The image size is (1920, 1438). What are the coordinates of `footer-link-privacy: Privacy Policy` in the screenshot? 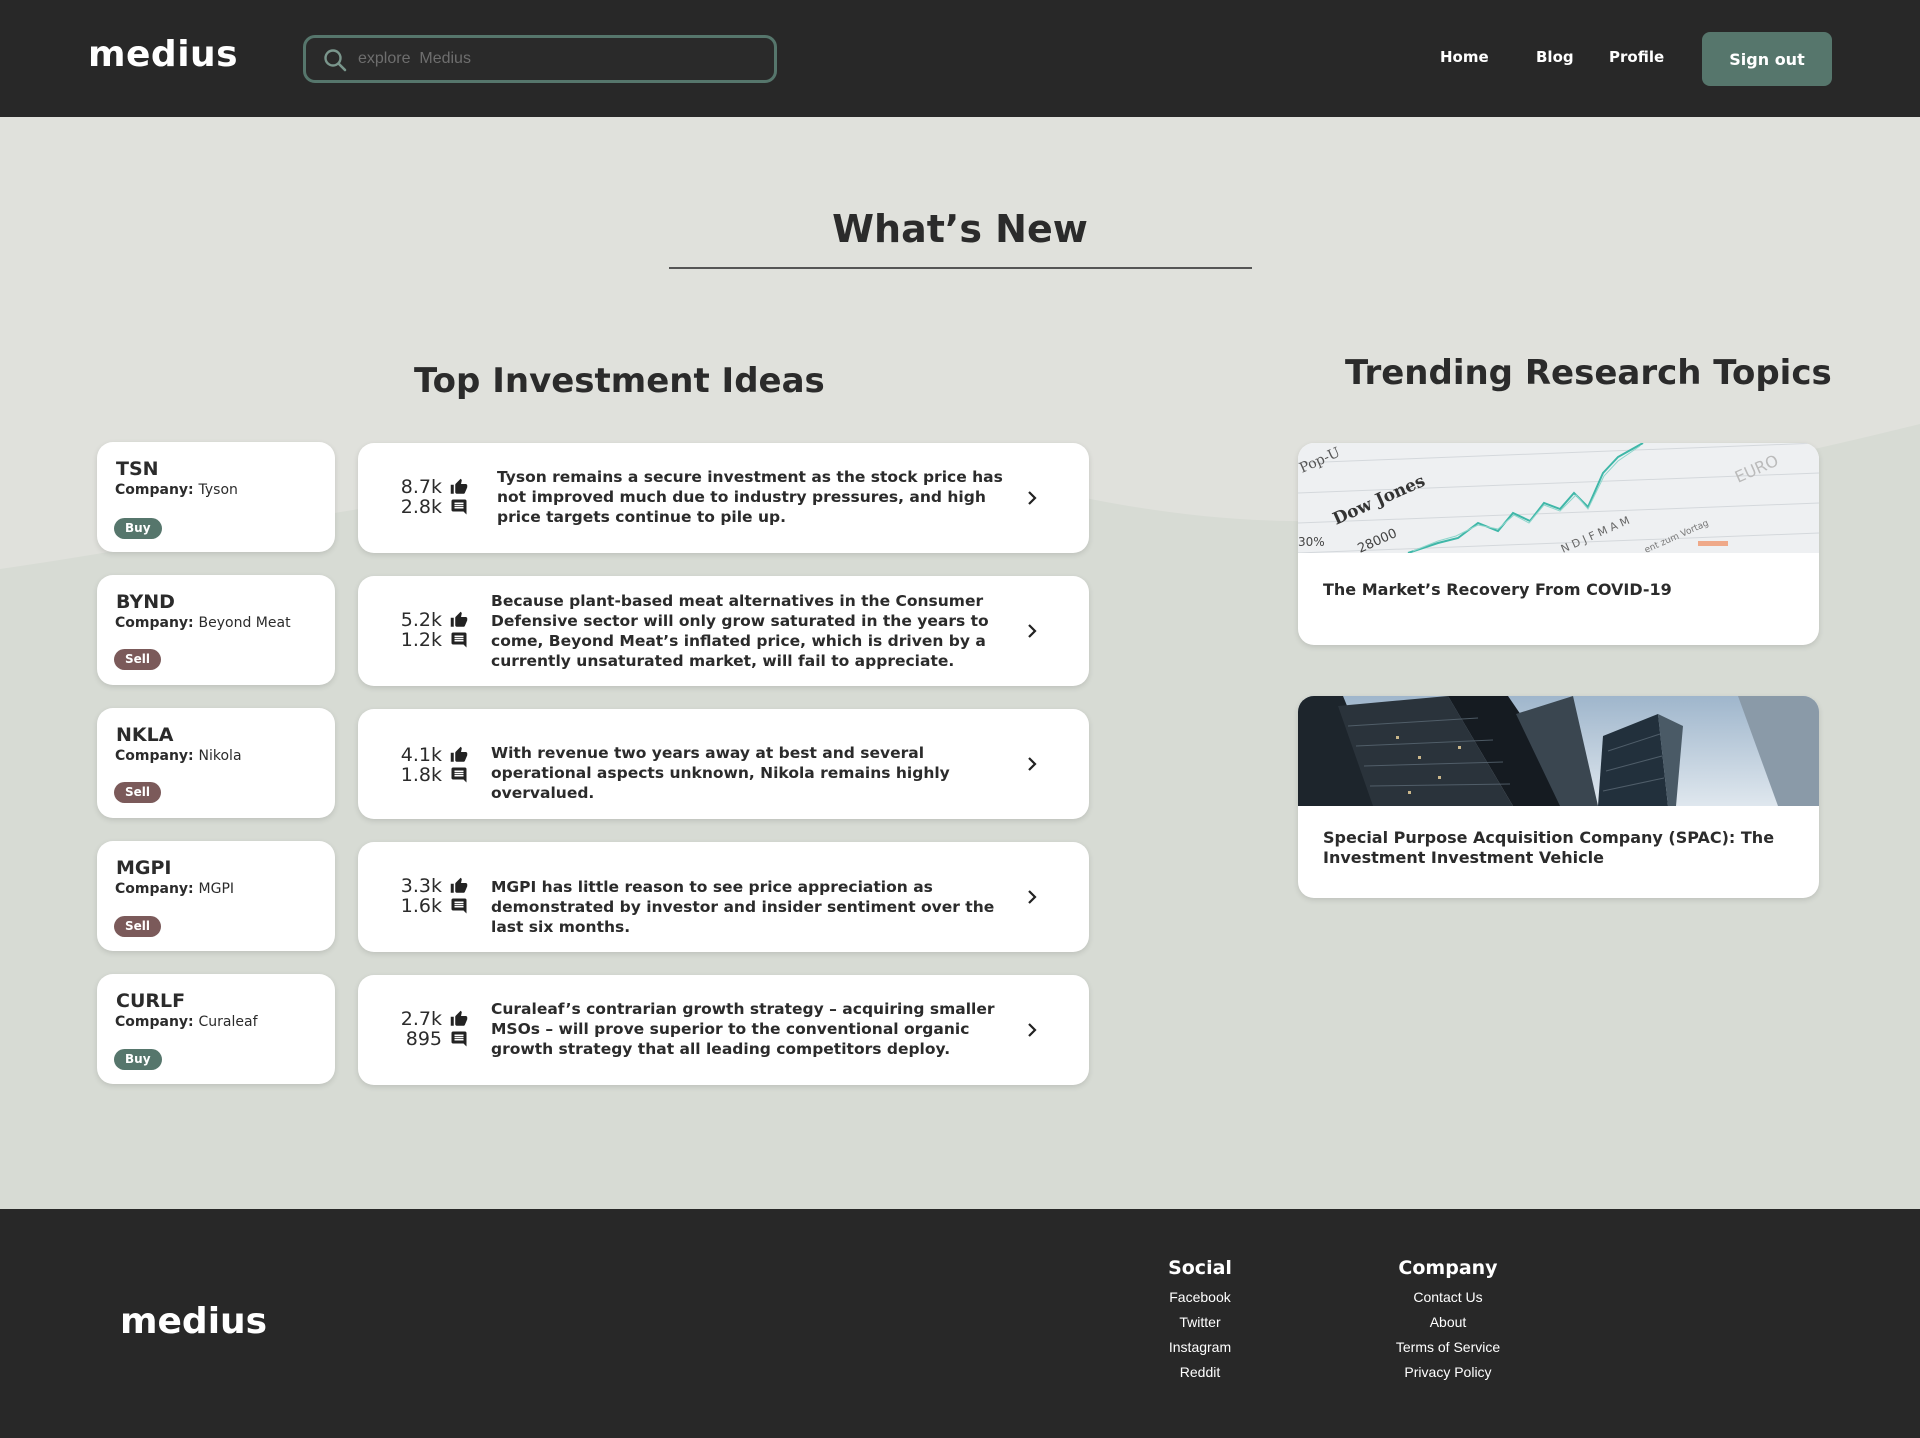 It's located at (1448, 1372).